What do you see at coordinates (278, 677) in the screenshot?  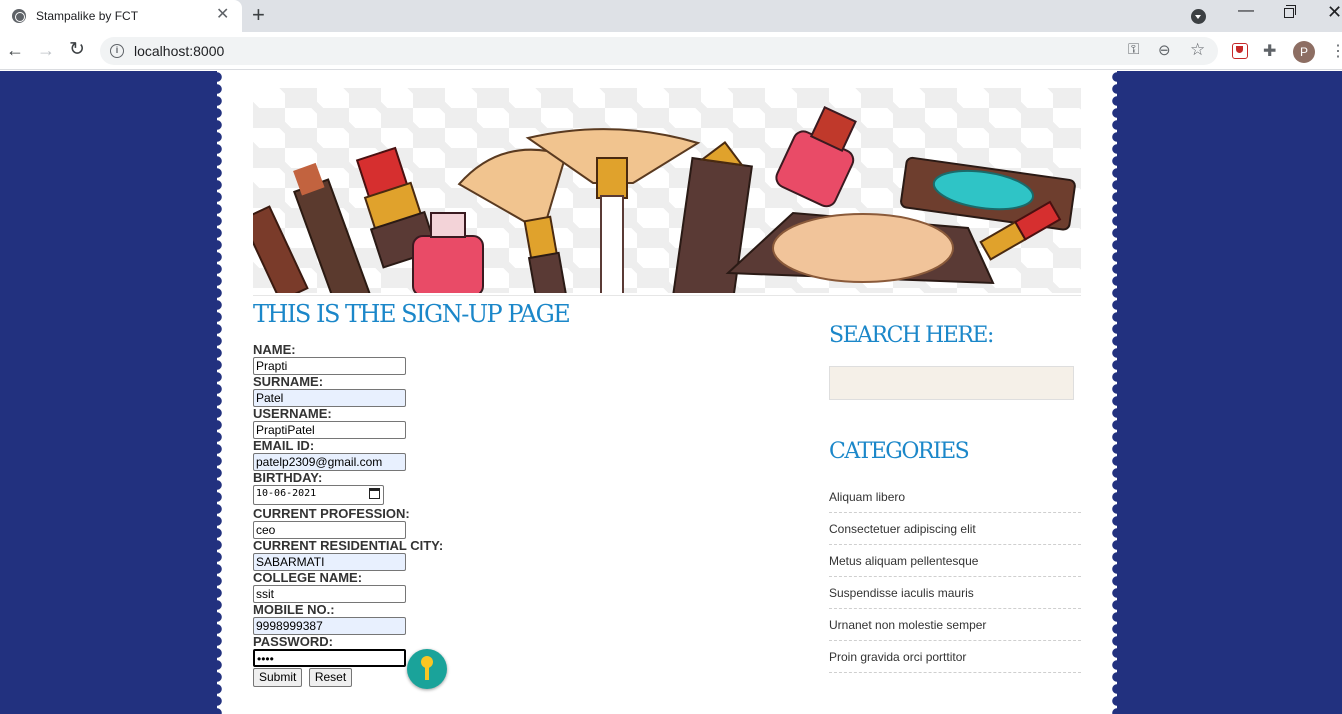 I see `submit-button: Submit` at bounding box center [278, 677].